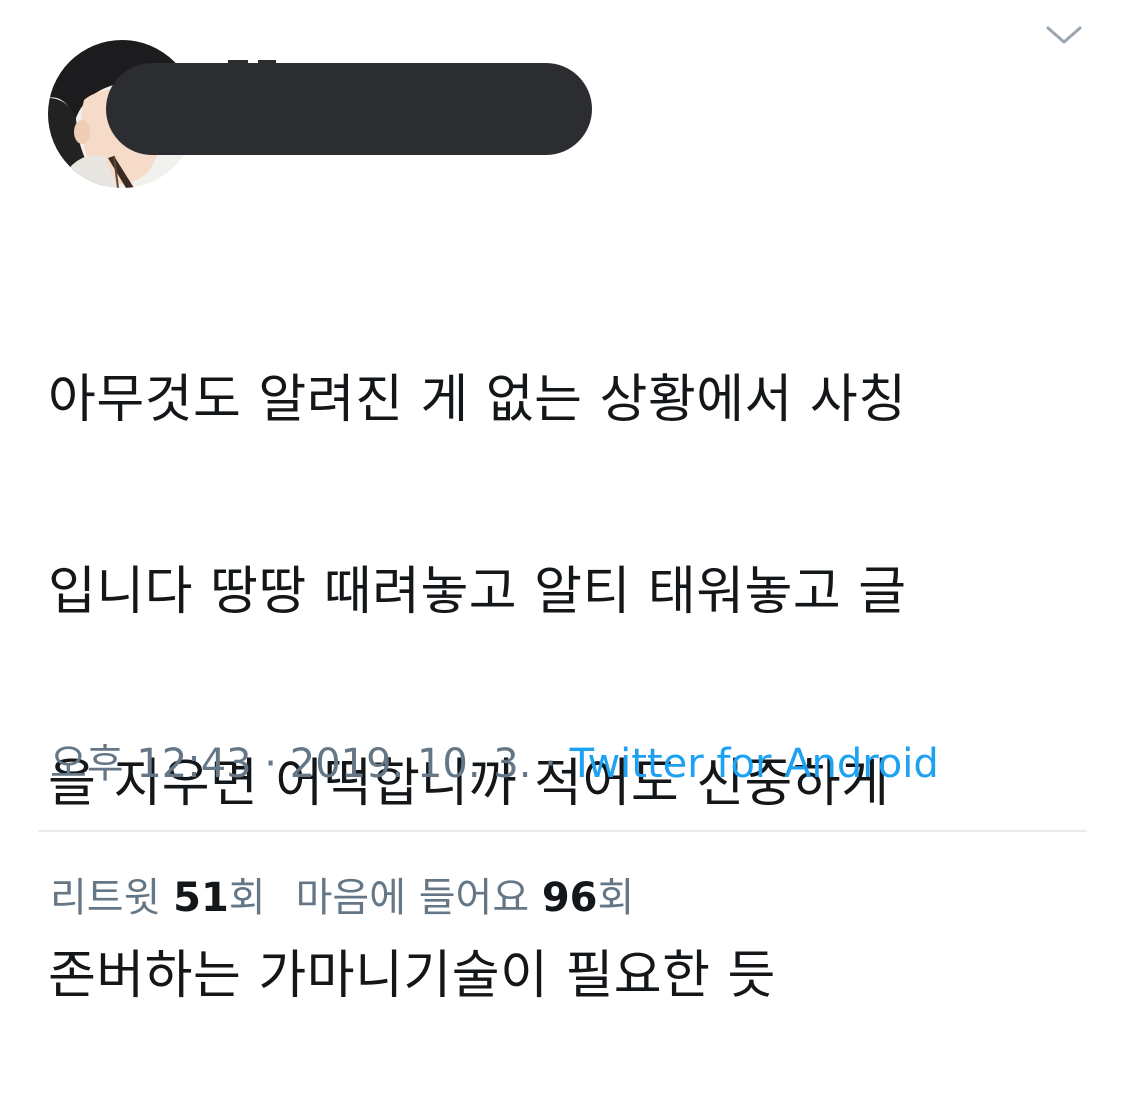 This screenshot has width=1124, height=1120. Describe the element at coordinates (412, 976) in the screenshot. I see `tweet-line: 존버하는 가마니기술이 필요한 듯` at that location.